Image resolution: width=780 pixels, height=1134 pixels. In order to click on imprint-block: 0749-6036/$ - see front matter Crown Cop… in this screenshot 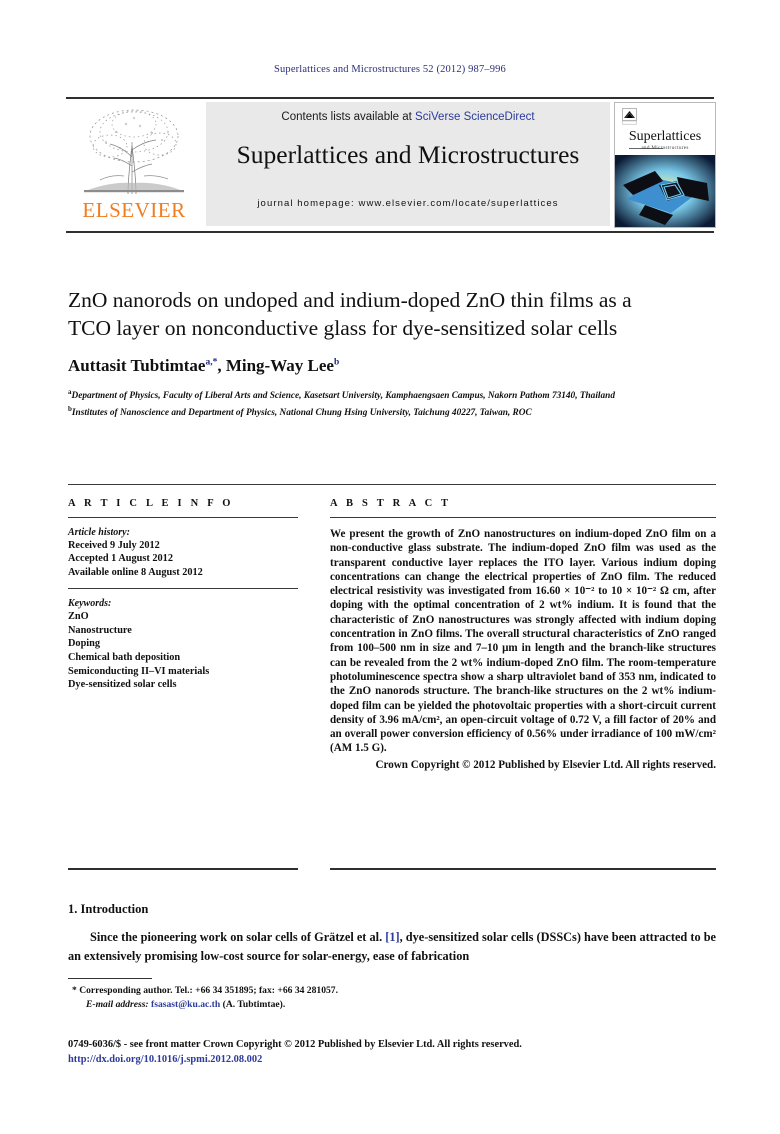, I will do `click(392, 1052)`.